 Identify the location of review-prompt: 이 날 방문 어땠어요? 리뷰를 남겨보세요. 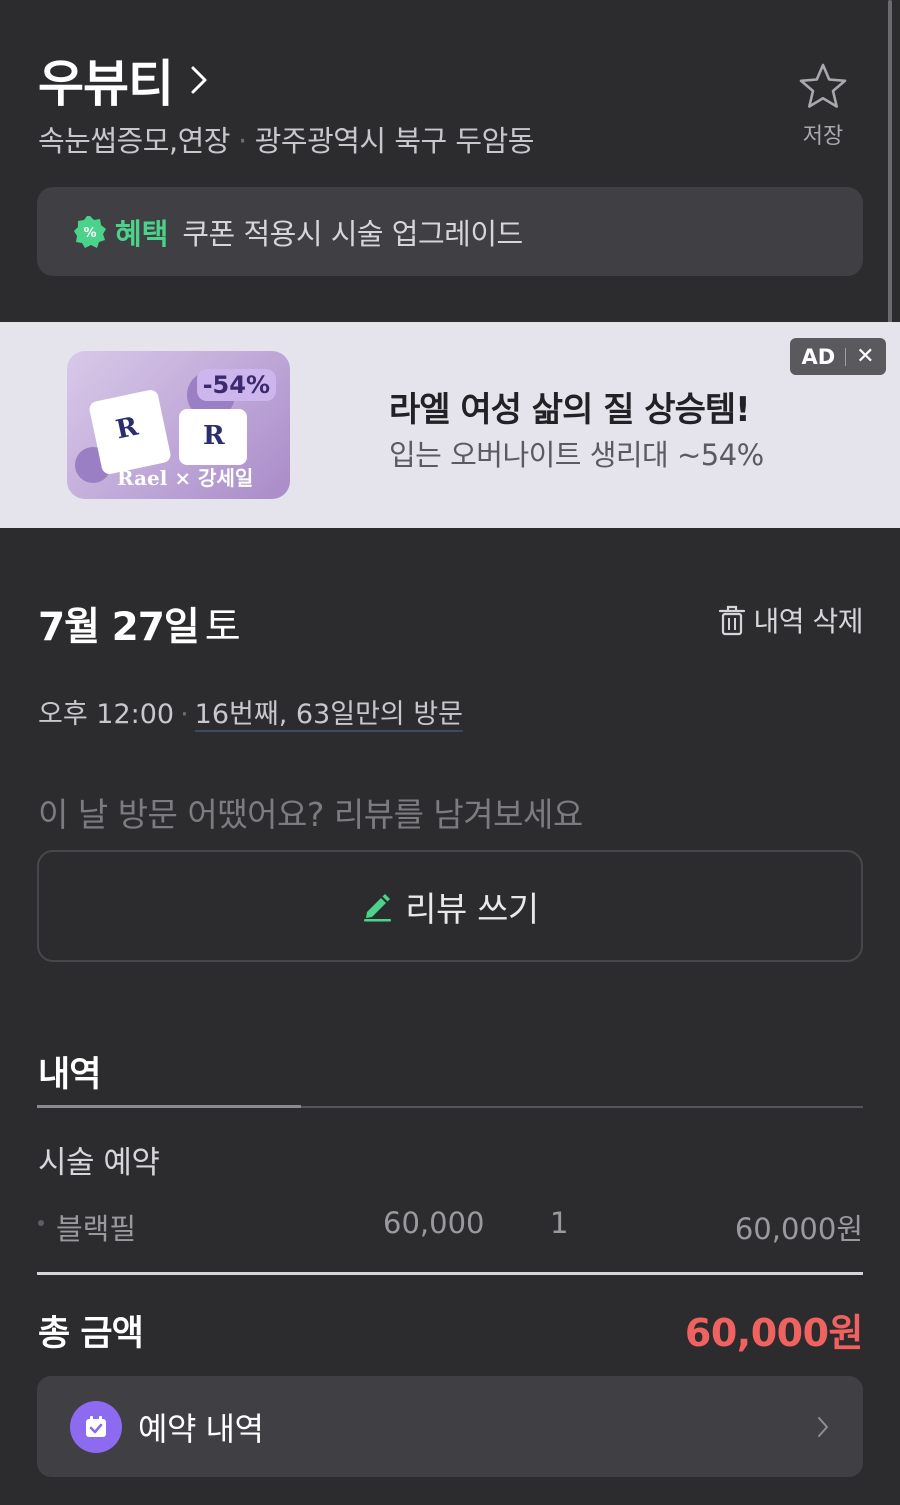
(310, 814).